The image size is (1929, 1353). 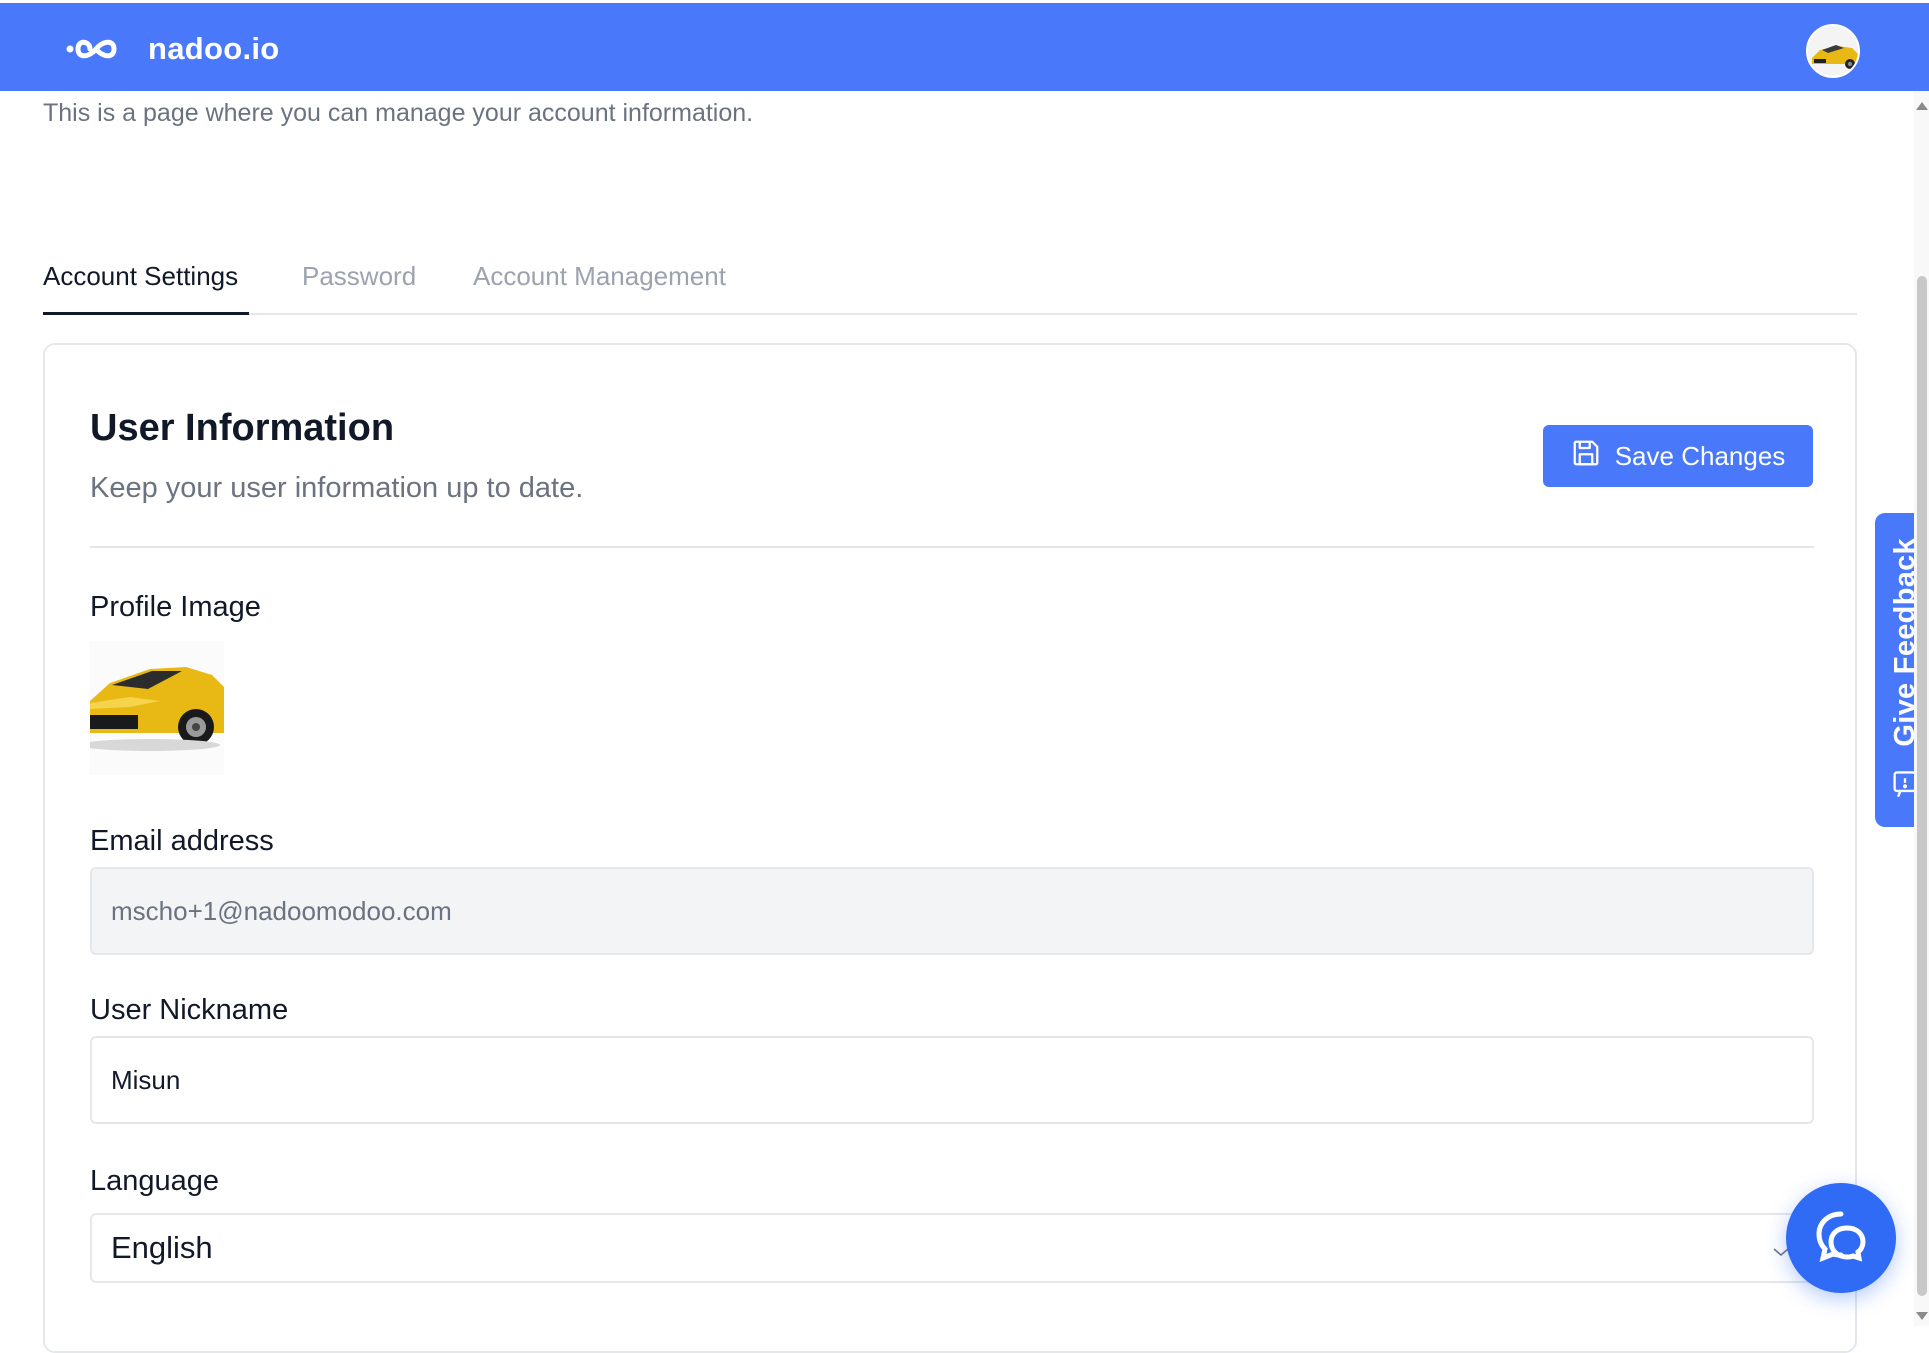 I want to click on user-avatar, so click(x=1833, y=51).